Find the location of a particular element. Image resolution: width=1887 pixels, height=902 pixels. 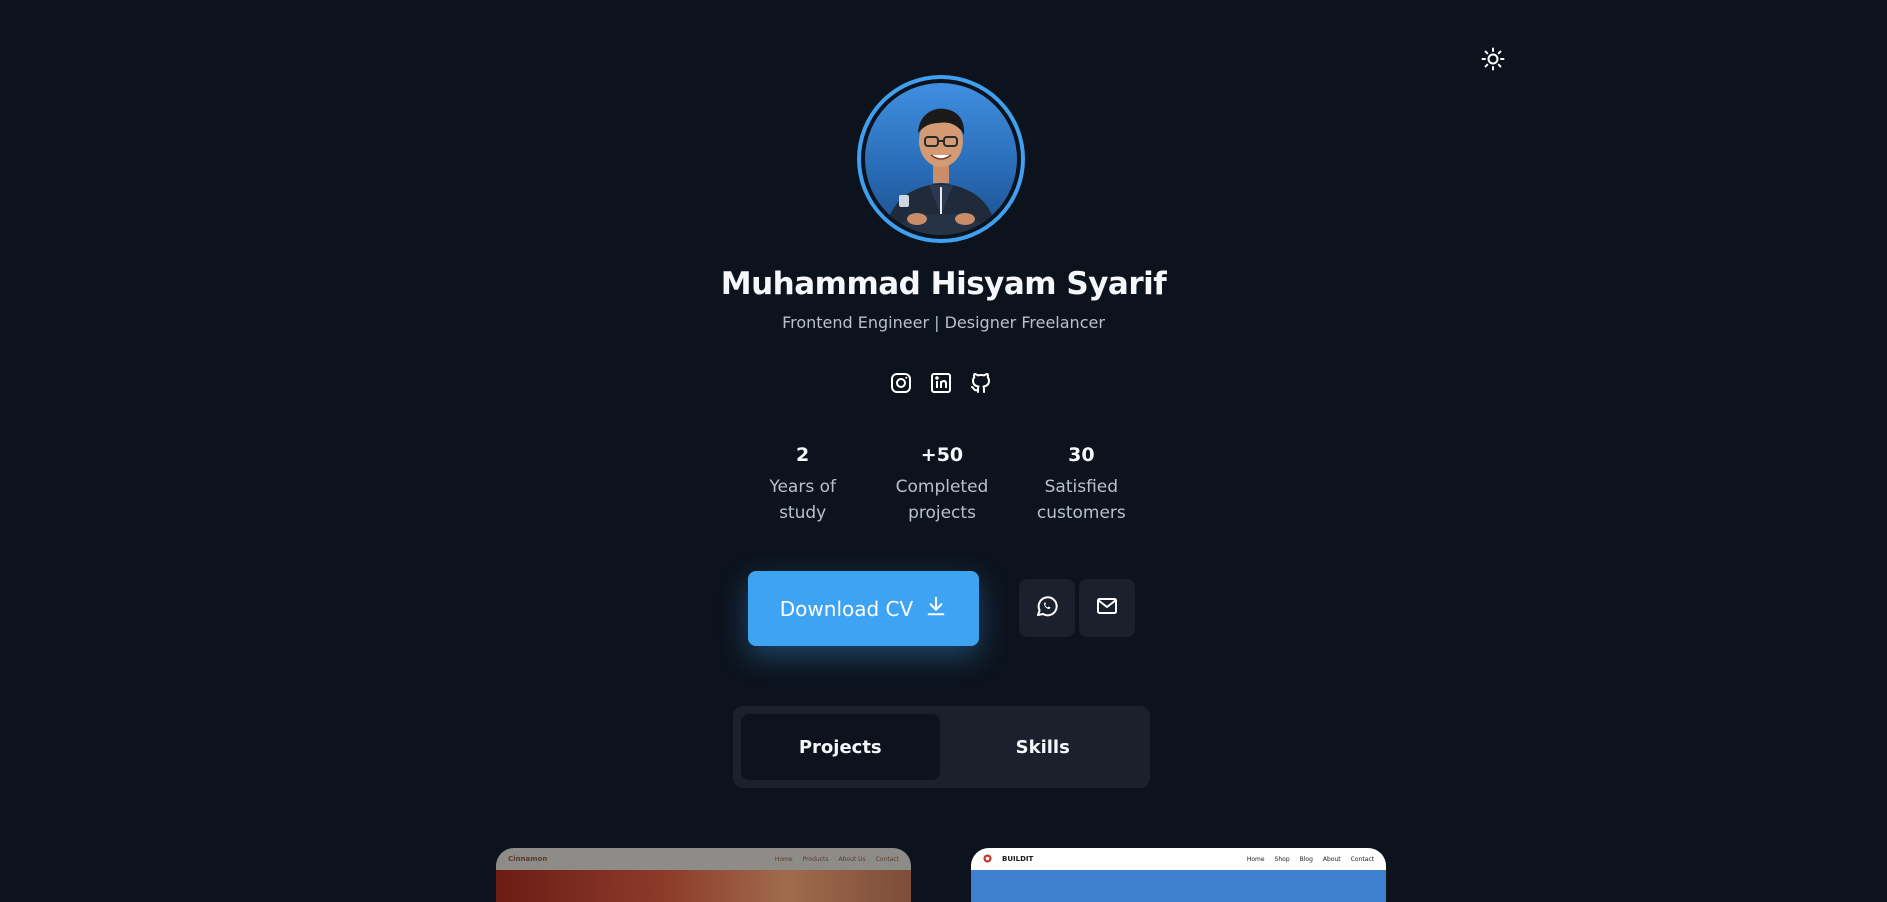

project-nav-item: About is located at coordinates (1331, 859).